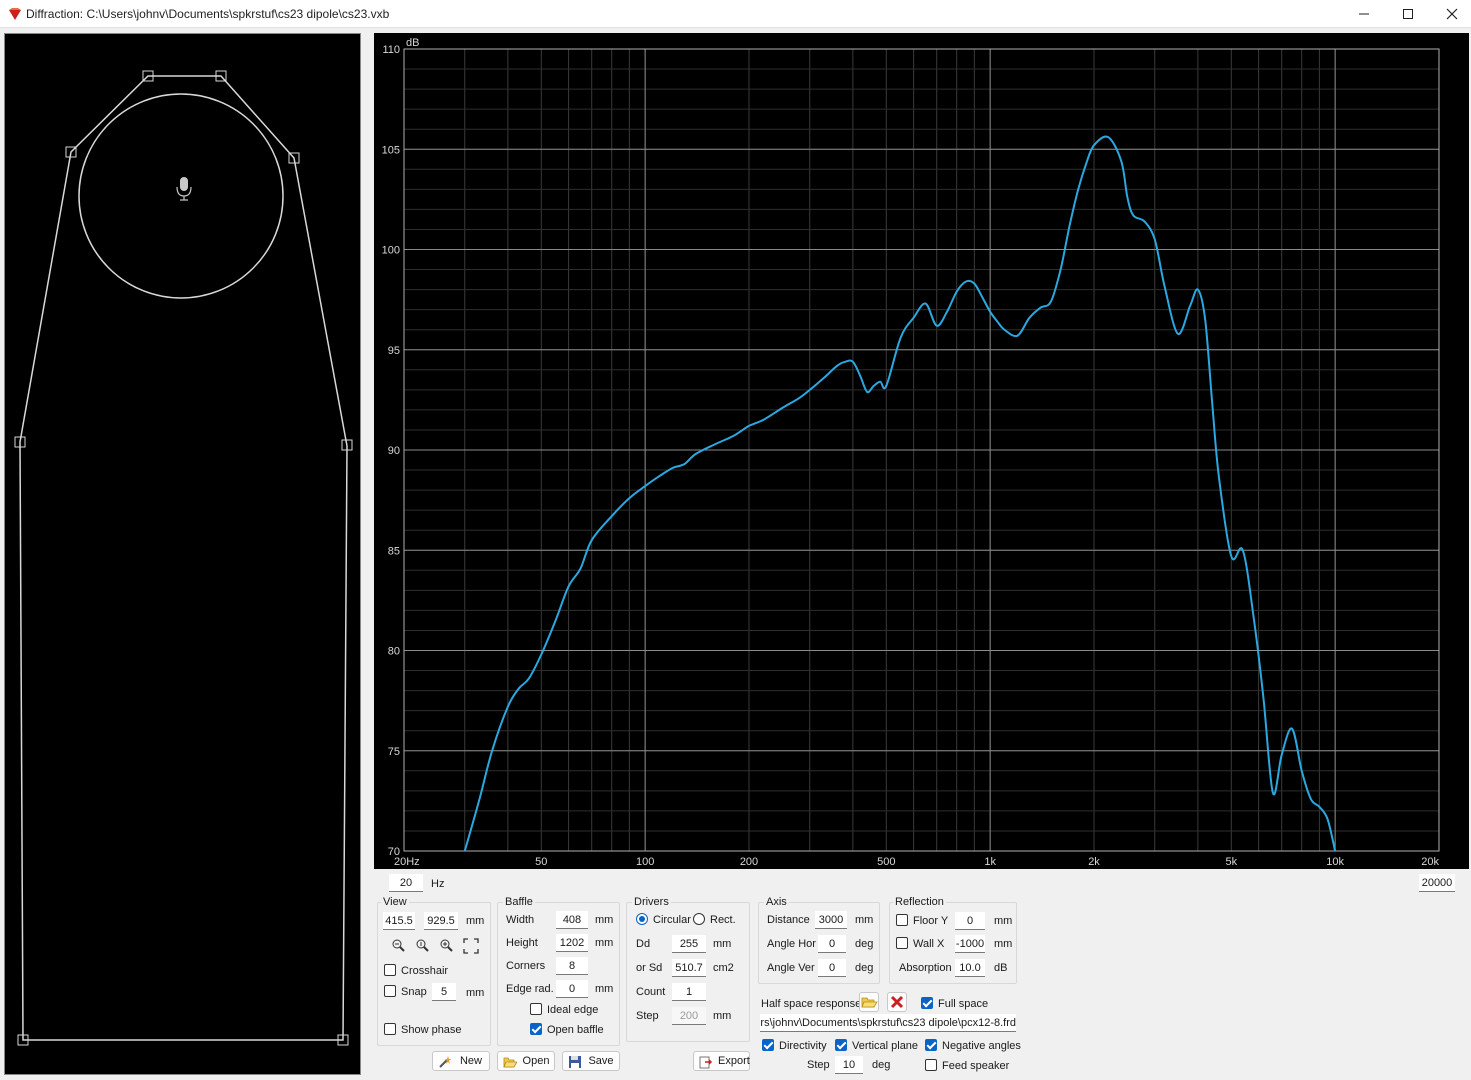 The height and width of the screenshot is (1080, 1471). What do you see at coordinates (970, 921) in the screenshot?
I see `floor-input` at bounding box center [970, 921].